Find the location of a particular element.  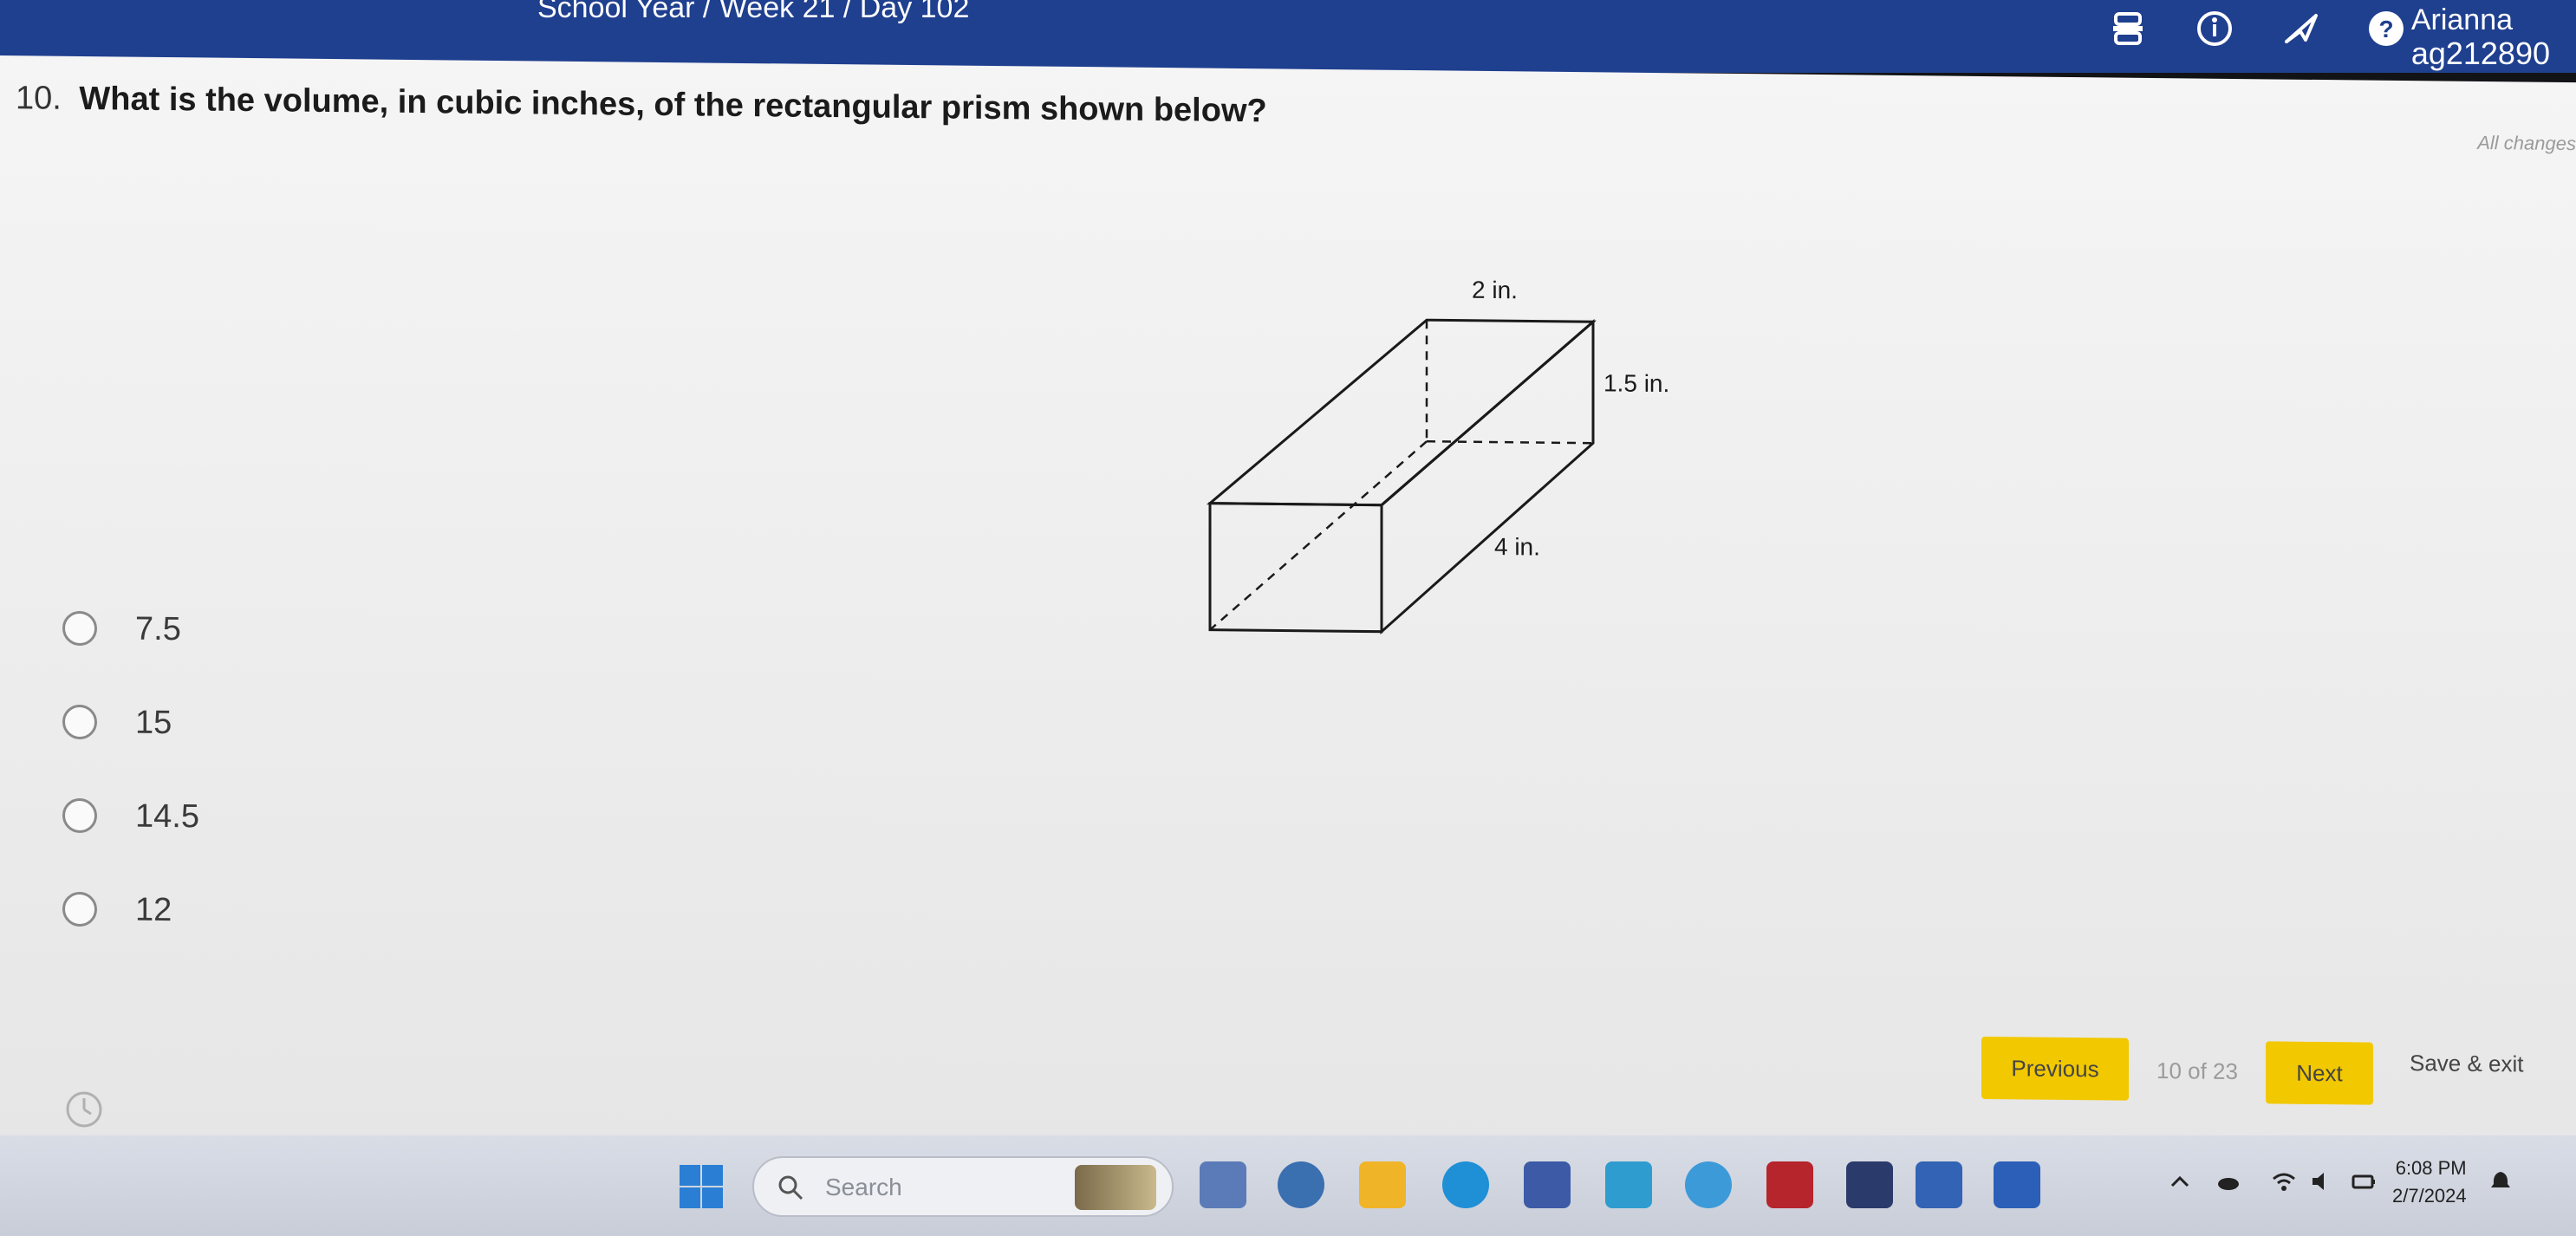

windows-start-icon is located at coordinates (701, 1186).